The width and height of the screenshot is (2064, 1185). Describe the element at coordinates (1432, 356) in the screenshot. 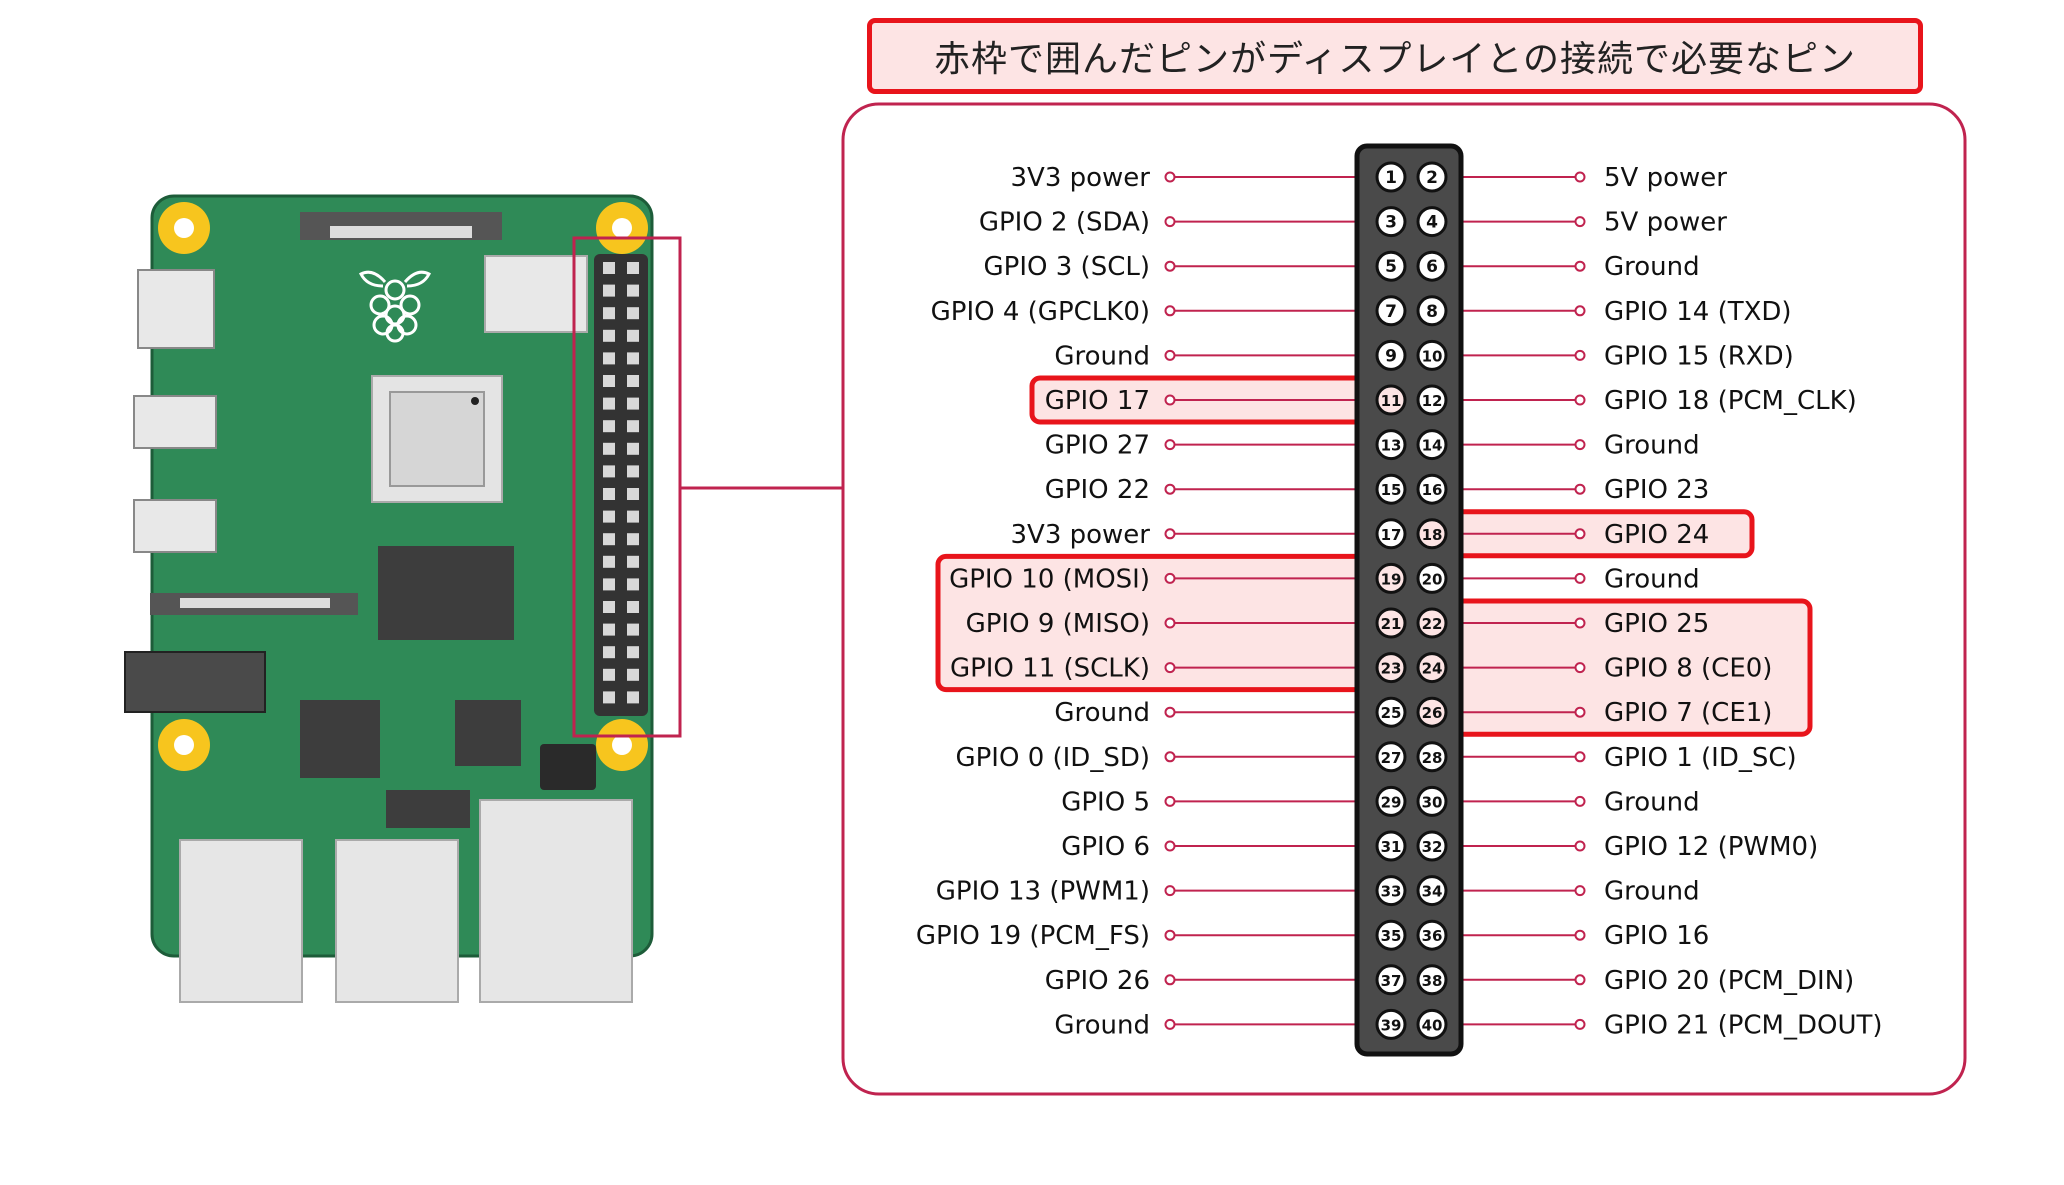

I see `pin-number-10: 10` at that location.